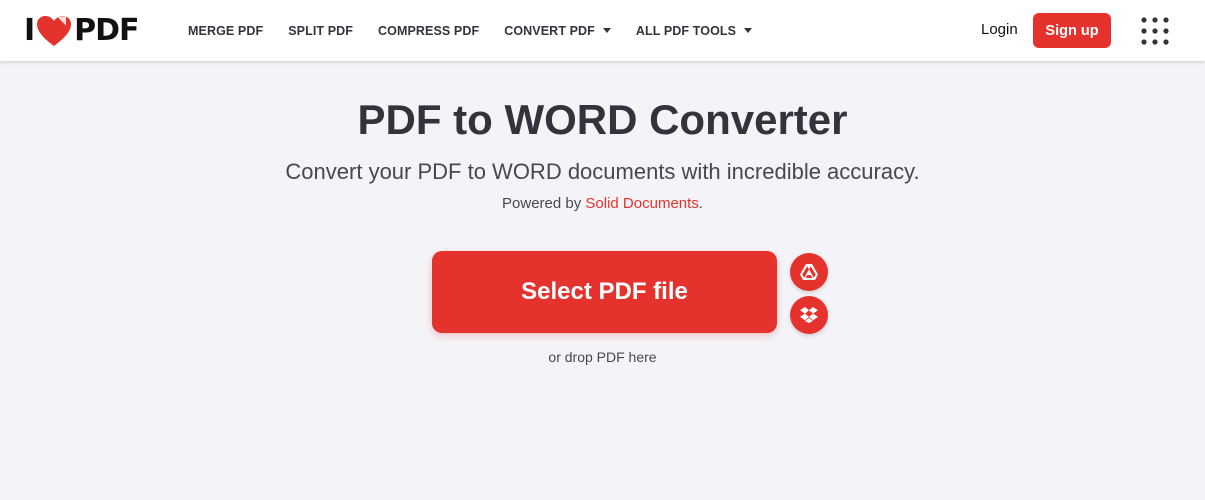 This screenshot has height=500, width=1205. I want to click on nav-label: MERGE PDF, so click(226, 30).